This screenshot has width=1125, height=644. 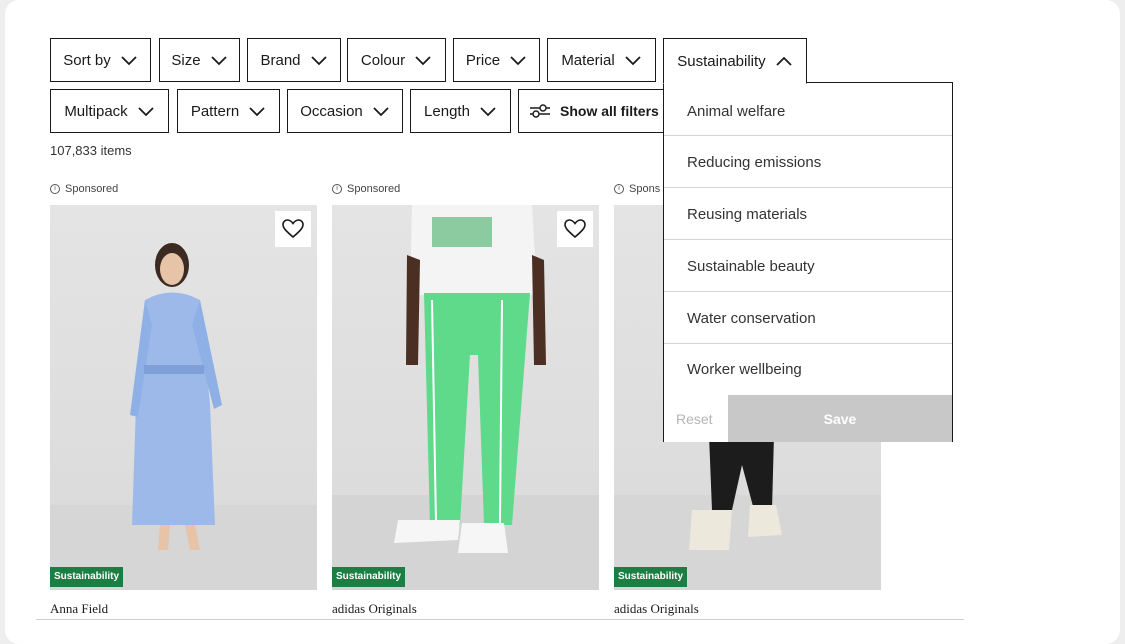 I want to click on option-sustainable-beauty: Sustainable beauty, so click(x=808, y=266).